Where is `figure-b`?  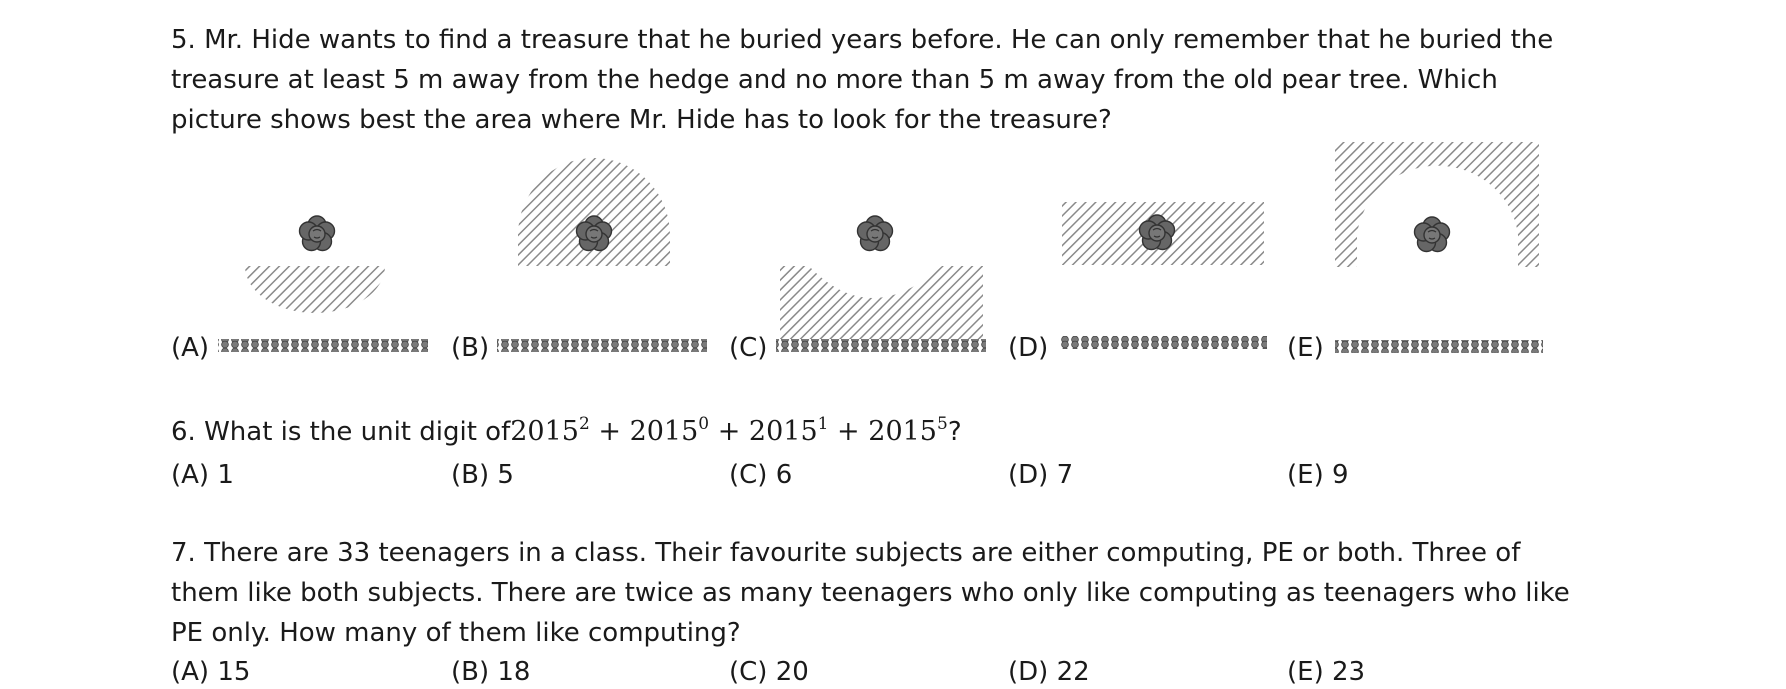 figure-b is located at coordinates (602, 255).